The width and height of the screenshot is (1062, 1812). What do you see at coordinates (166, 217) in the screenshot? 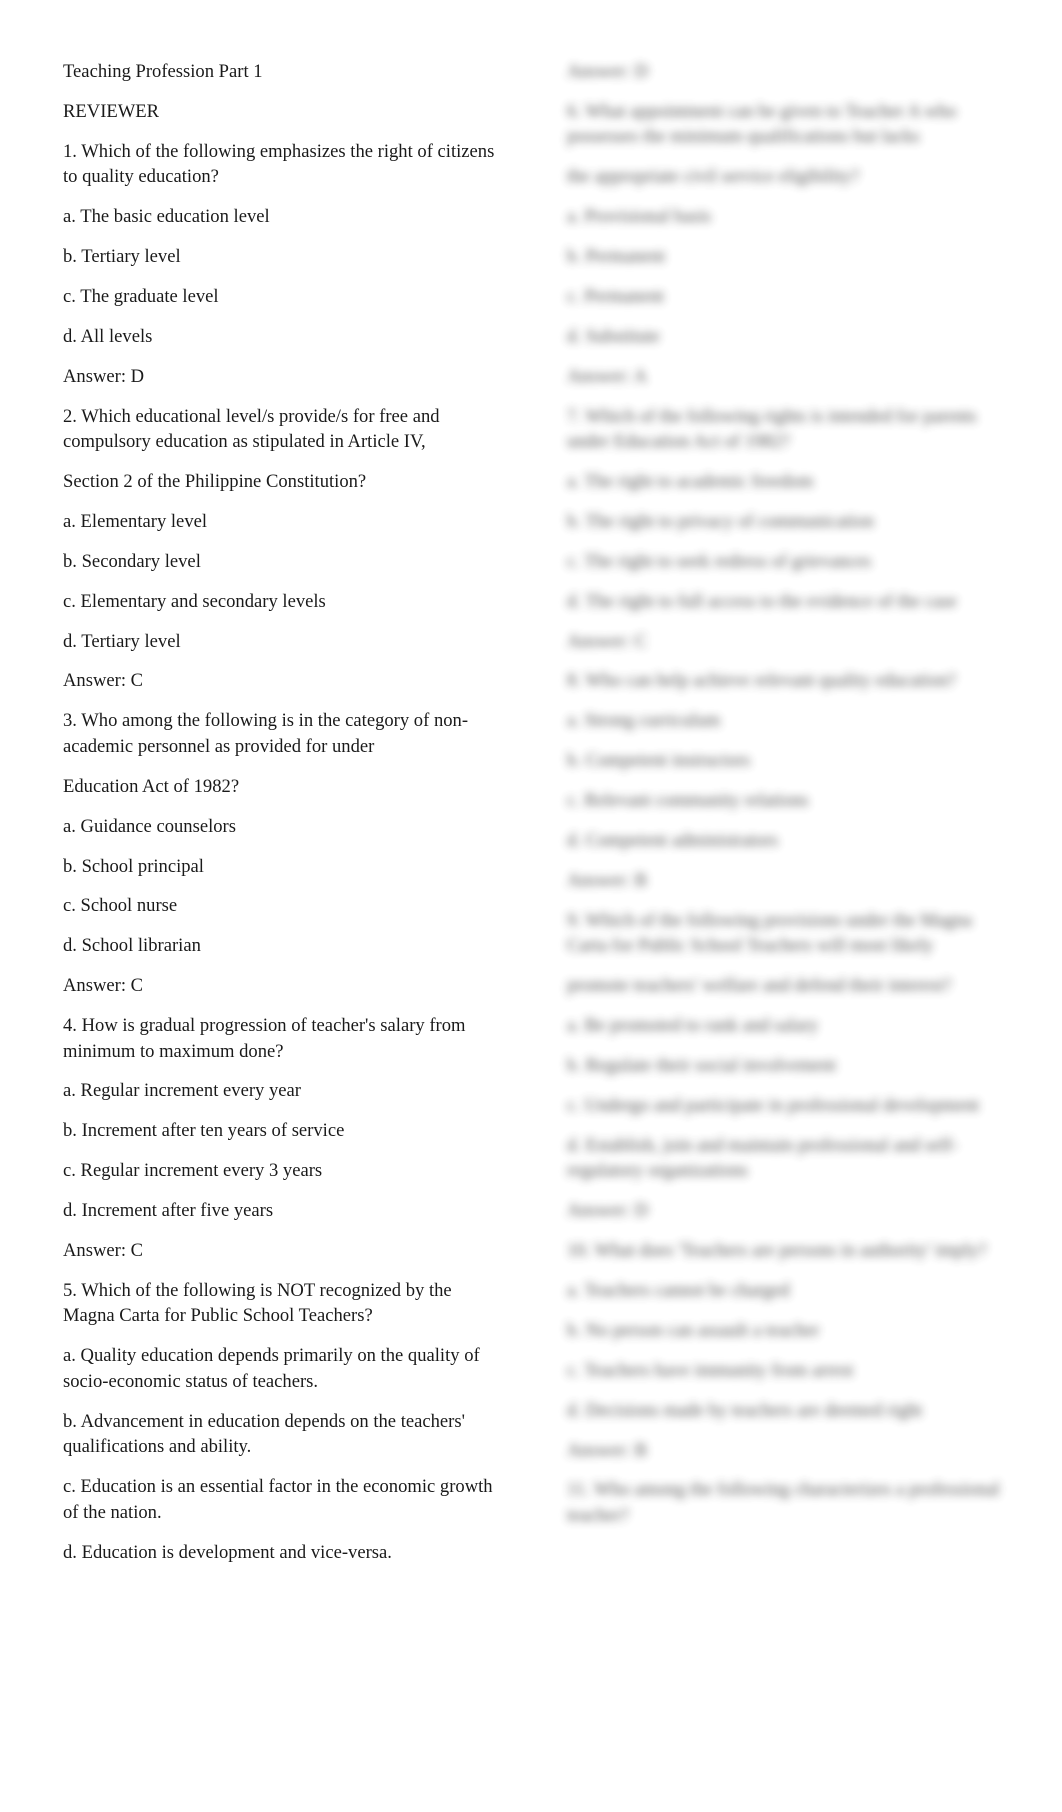
I see `question-1-choice-a: a. The basic education level` at bounding box center [166, 217].